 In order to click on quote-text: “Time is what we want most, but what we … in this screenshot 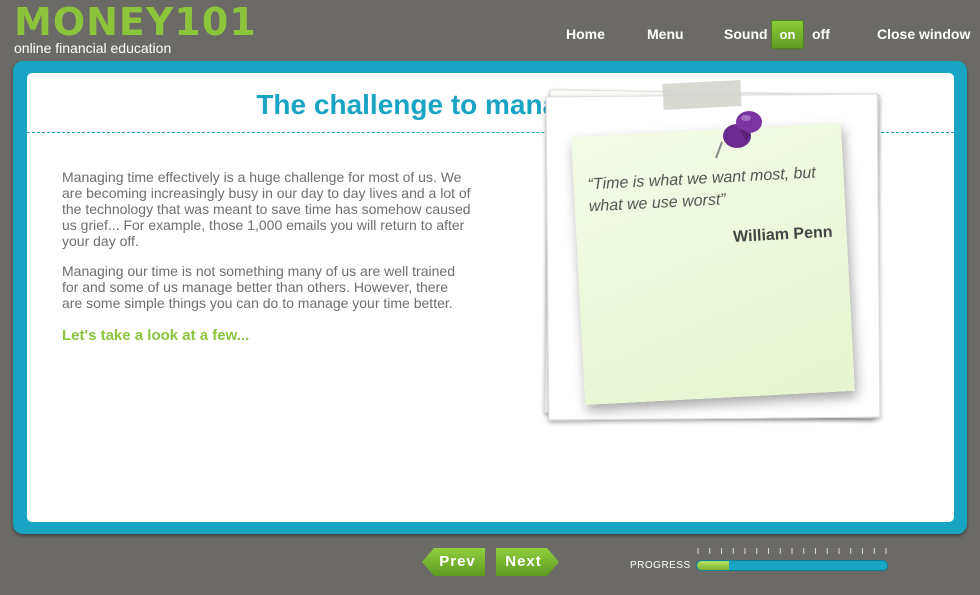, I will do `click(702, 190)`.